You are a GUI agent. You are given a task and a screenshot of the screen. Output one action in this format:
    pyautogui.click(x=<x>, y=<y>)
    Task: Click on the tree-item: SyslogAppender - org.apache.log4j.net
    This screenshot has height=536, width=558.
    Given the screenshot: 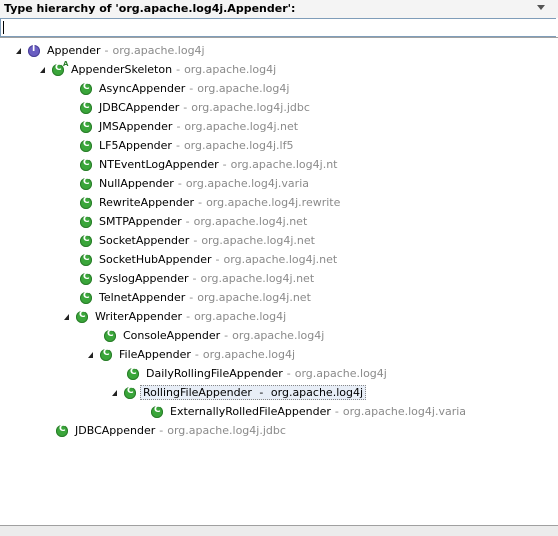 What is the action you would take?
    pyautogui.click(x=197, y=278)
    